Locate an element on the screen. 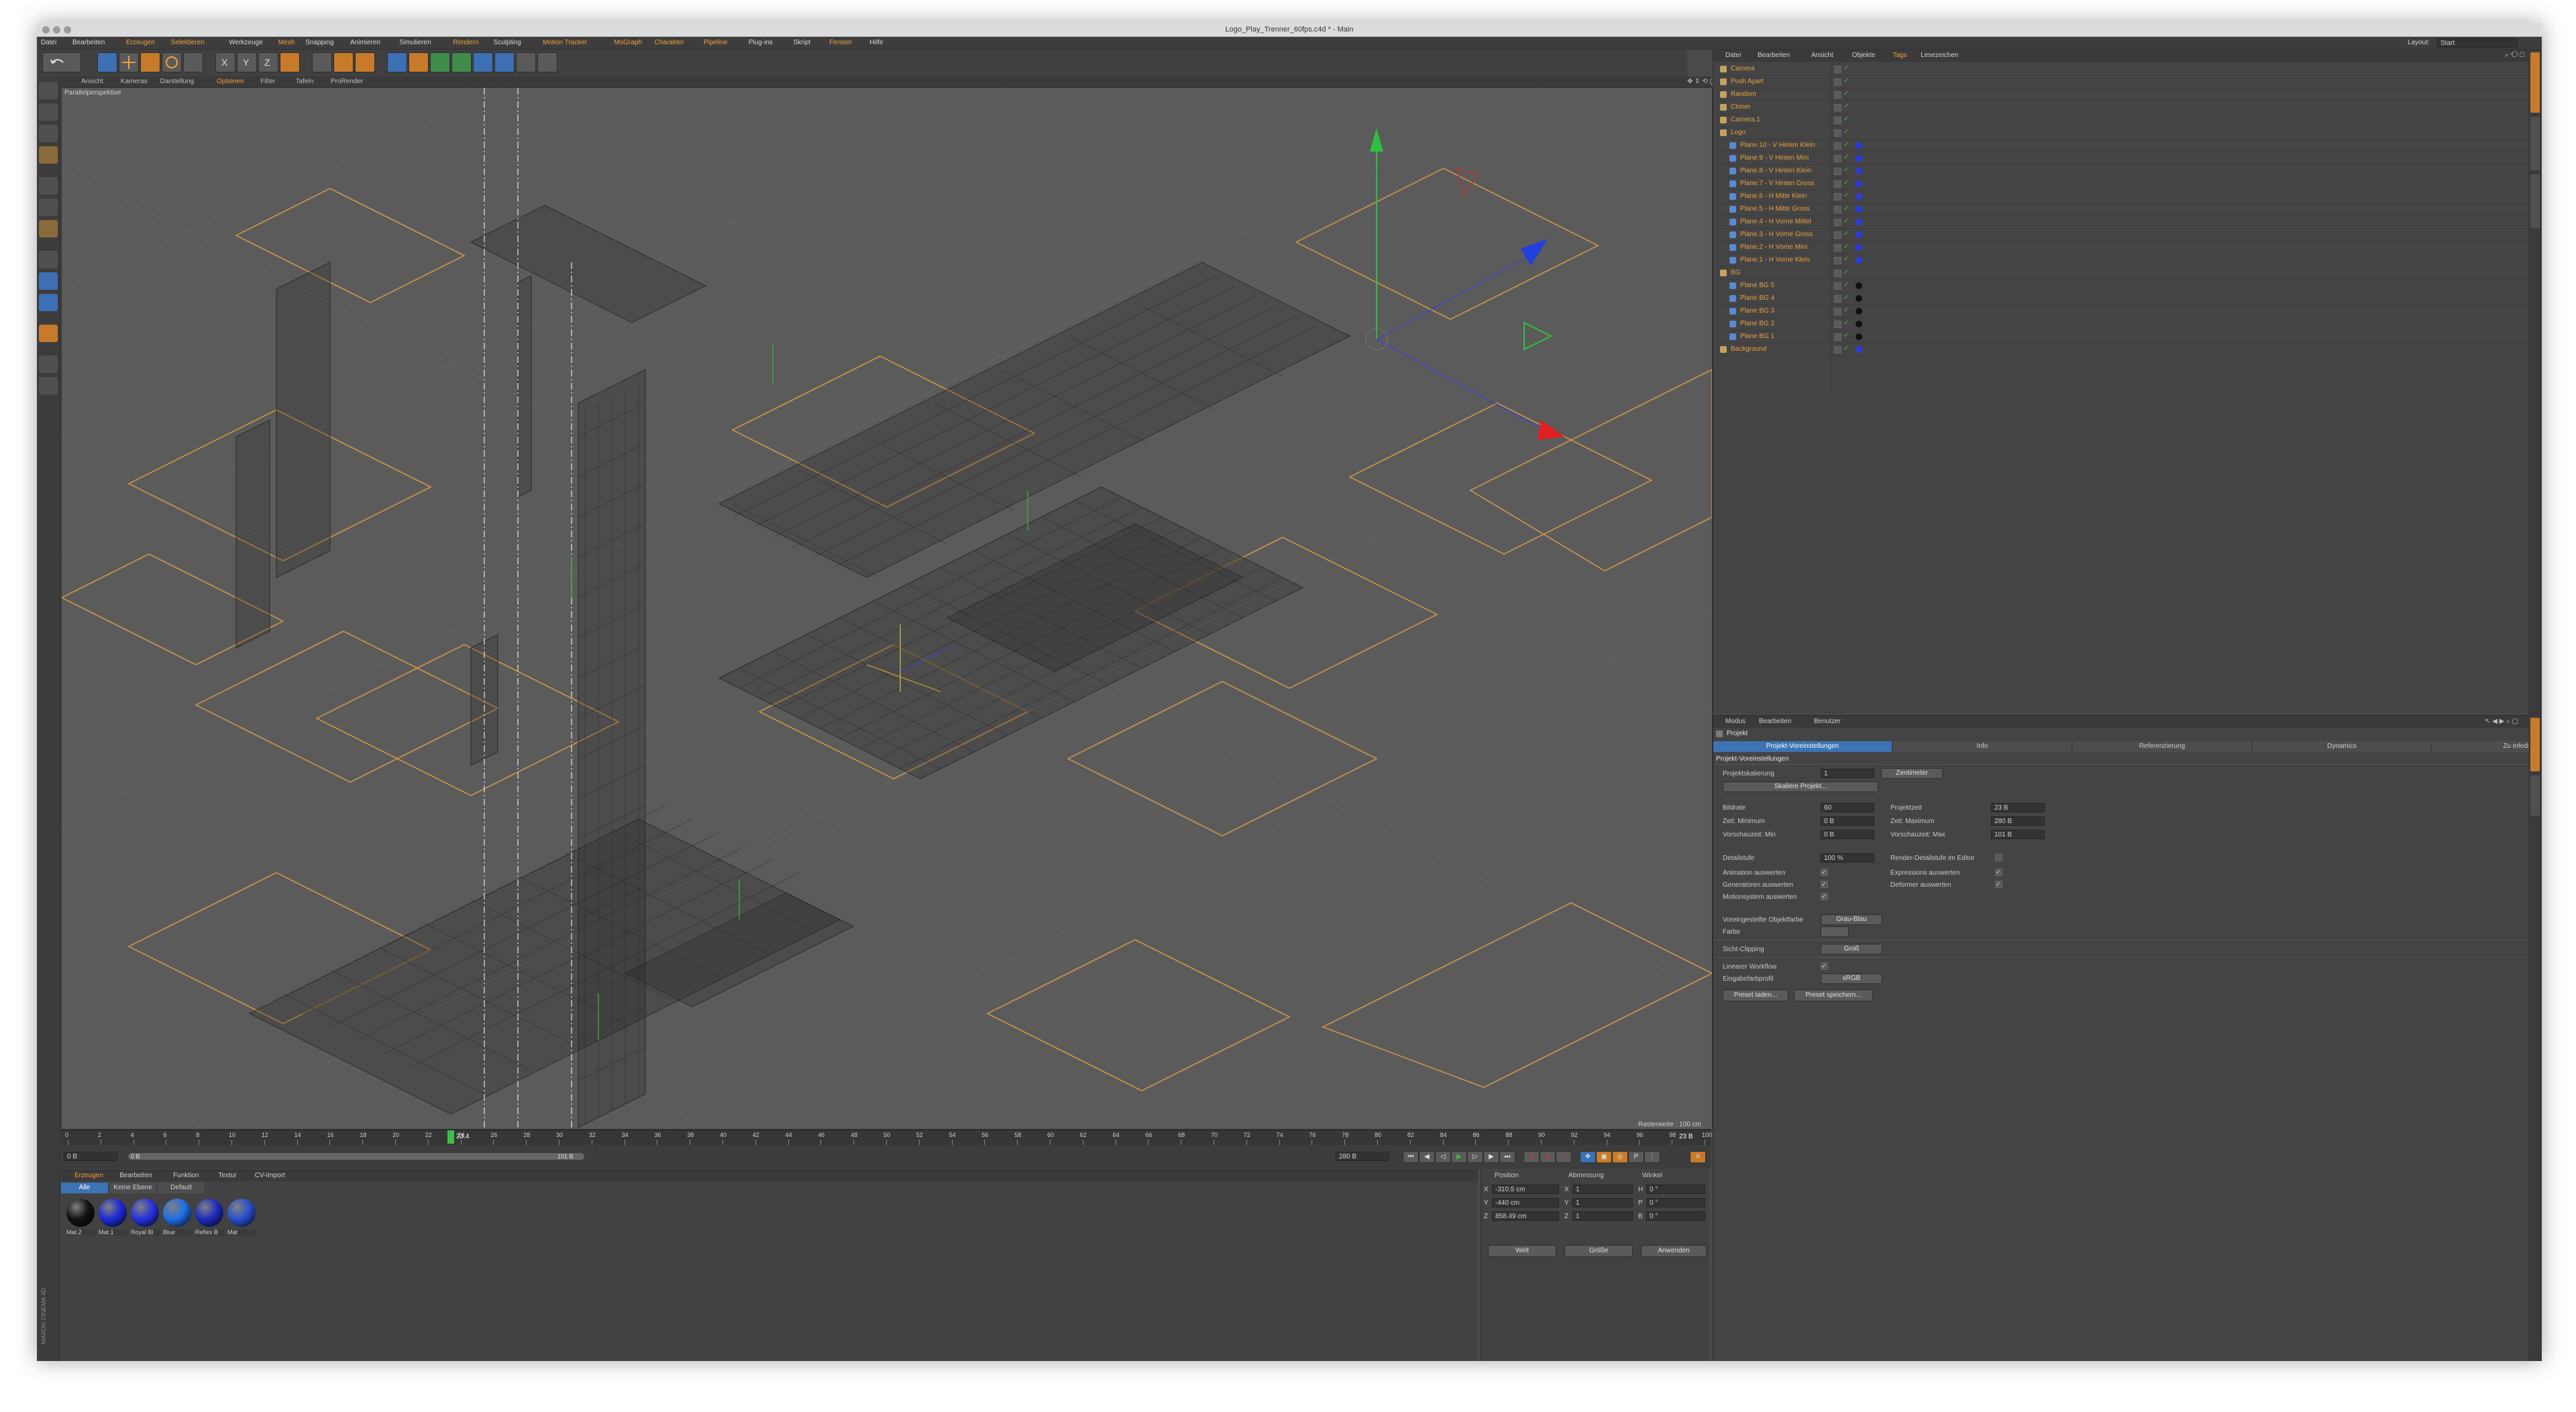  viewport-menu-darstellung: Darstellung is located at coordinates (177, 81).